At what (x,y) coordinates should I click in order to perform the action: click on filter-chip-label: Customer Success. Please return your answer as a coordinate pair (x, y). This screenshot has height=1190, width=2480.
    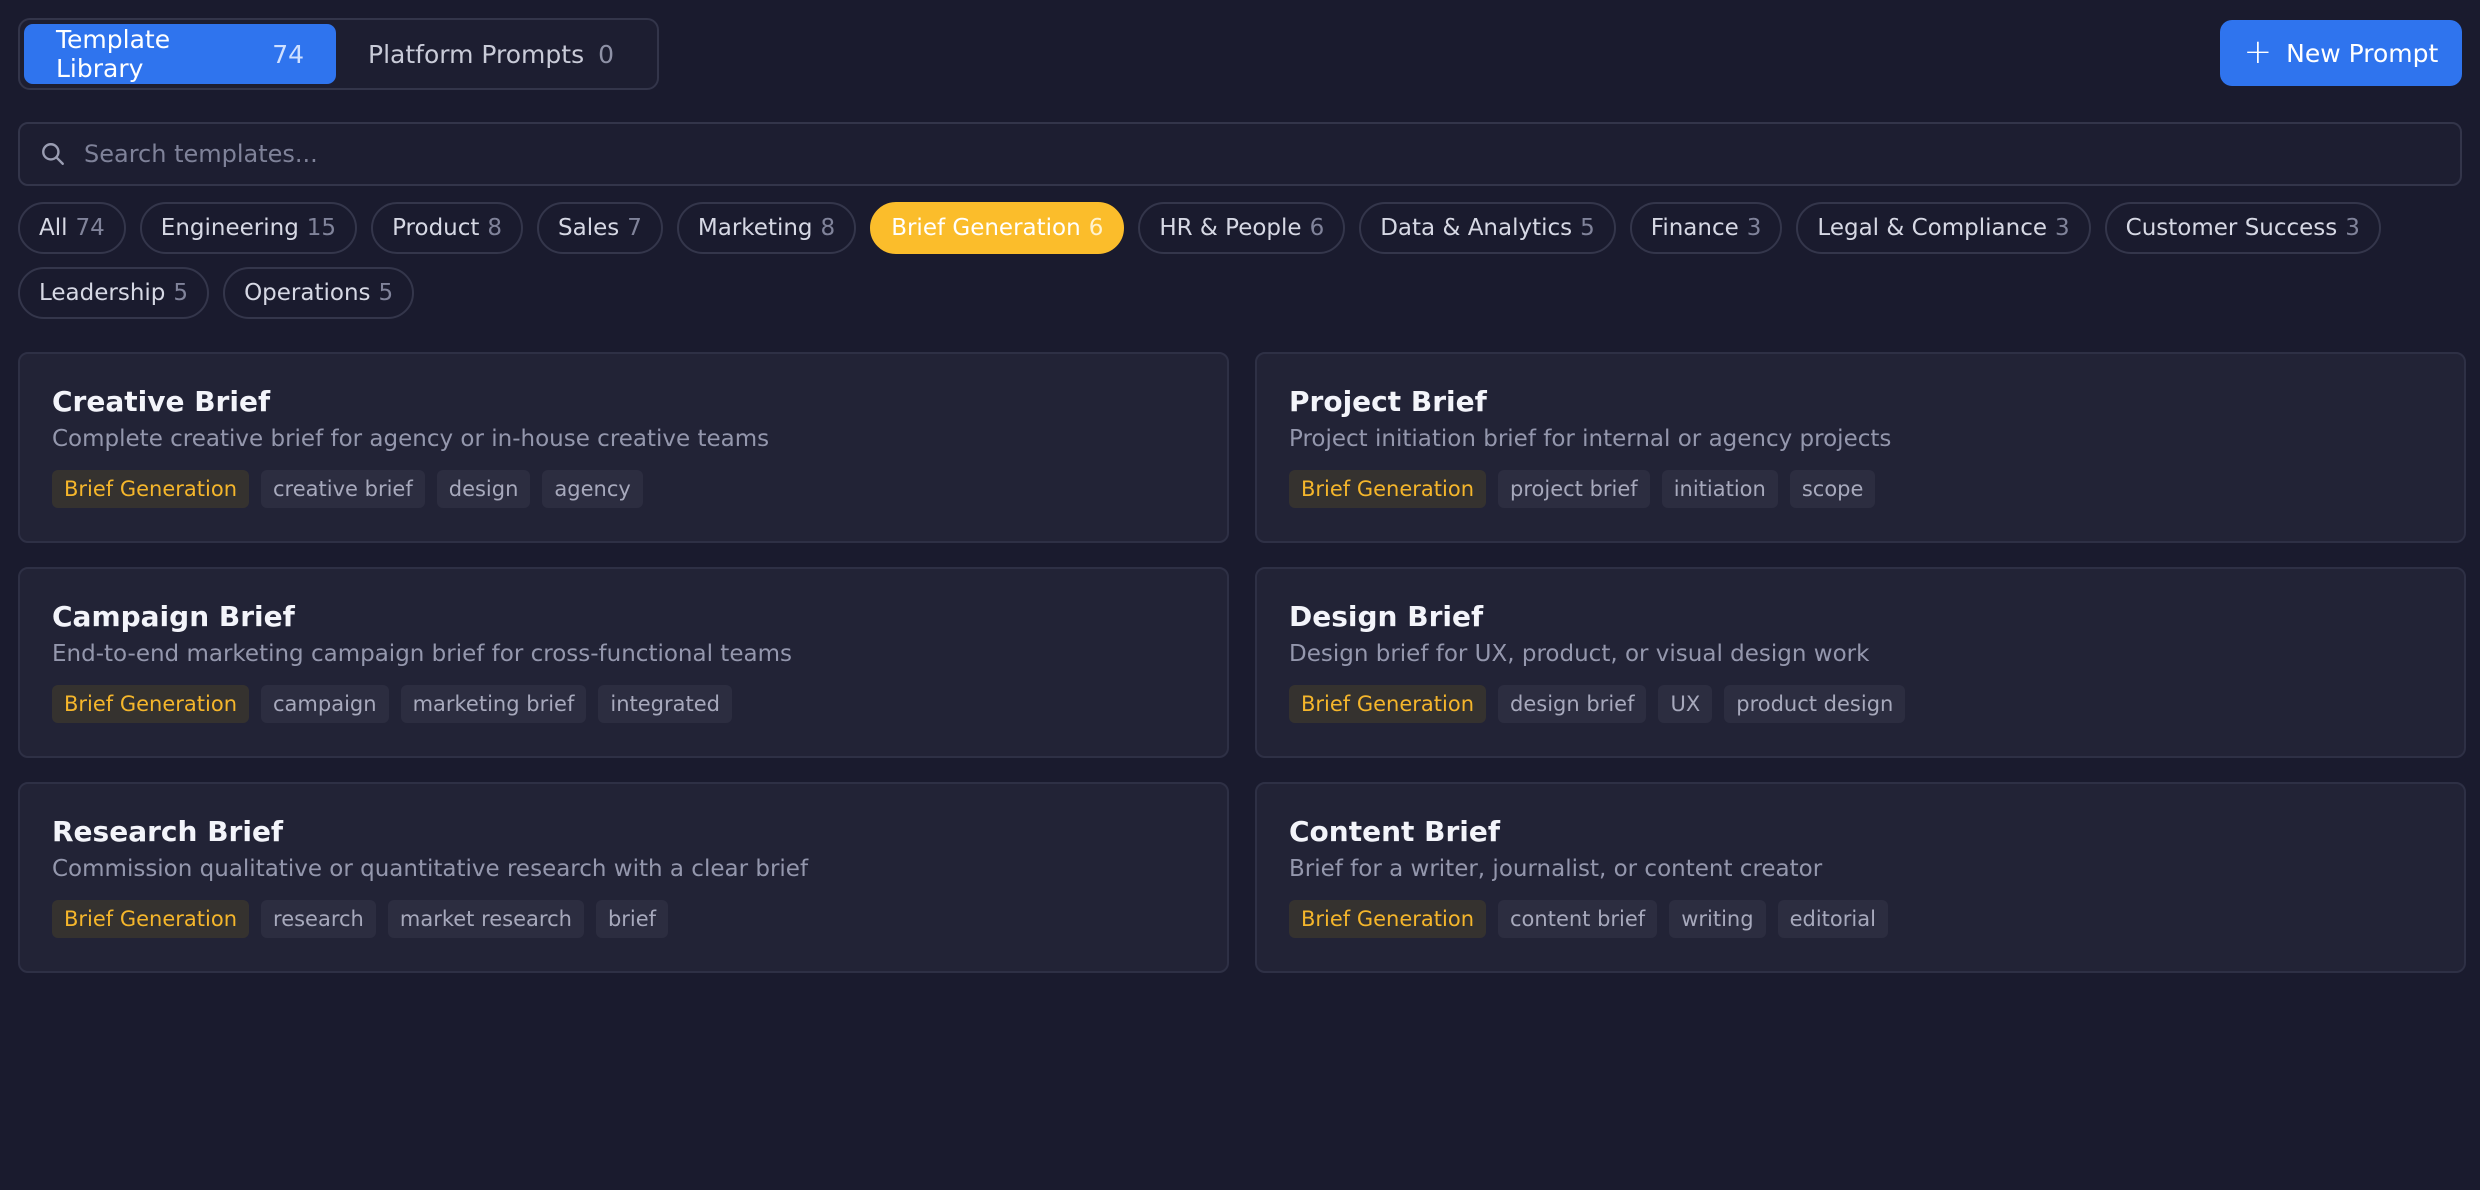
    Looking at the image, I should click on (2231, 228).